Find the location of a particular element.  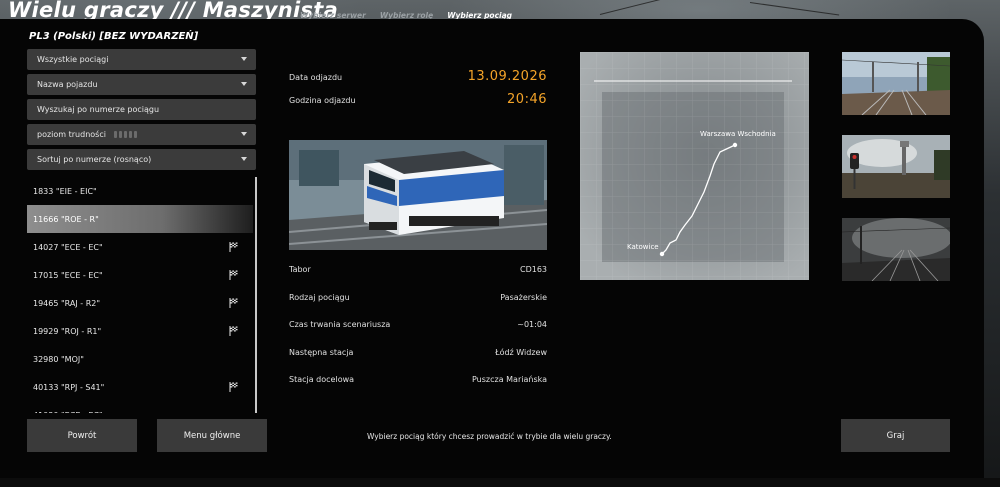

train-label: 19465 "RAJ - R2" is located at coordinates (67, 303).